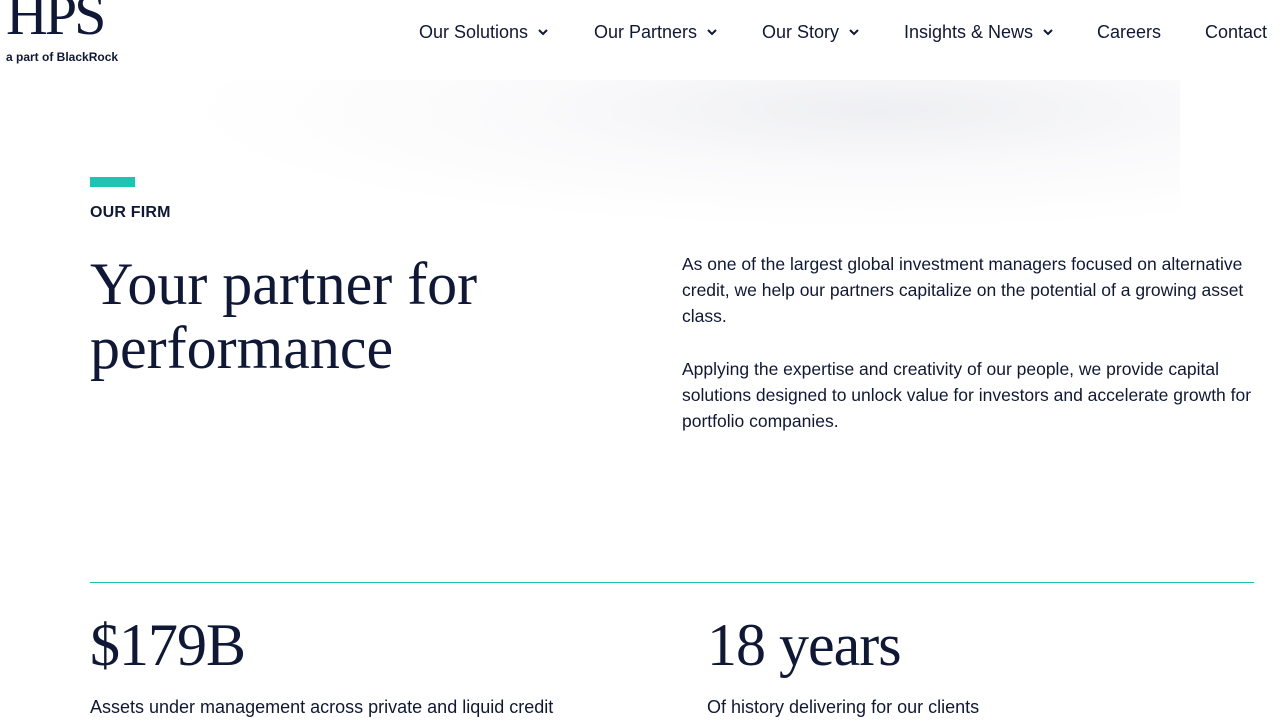 Image resolution: width=1280 pixels, height=720 pixels. I want to click on nav-item-our-partners: Our Partners, so click(656, 32).